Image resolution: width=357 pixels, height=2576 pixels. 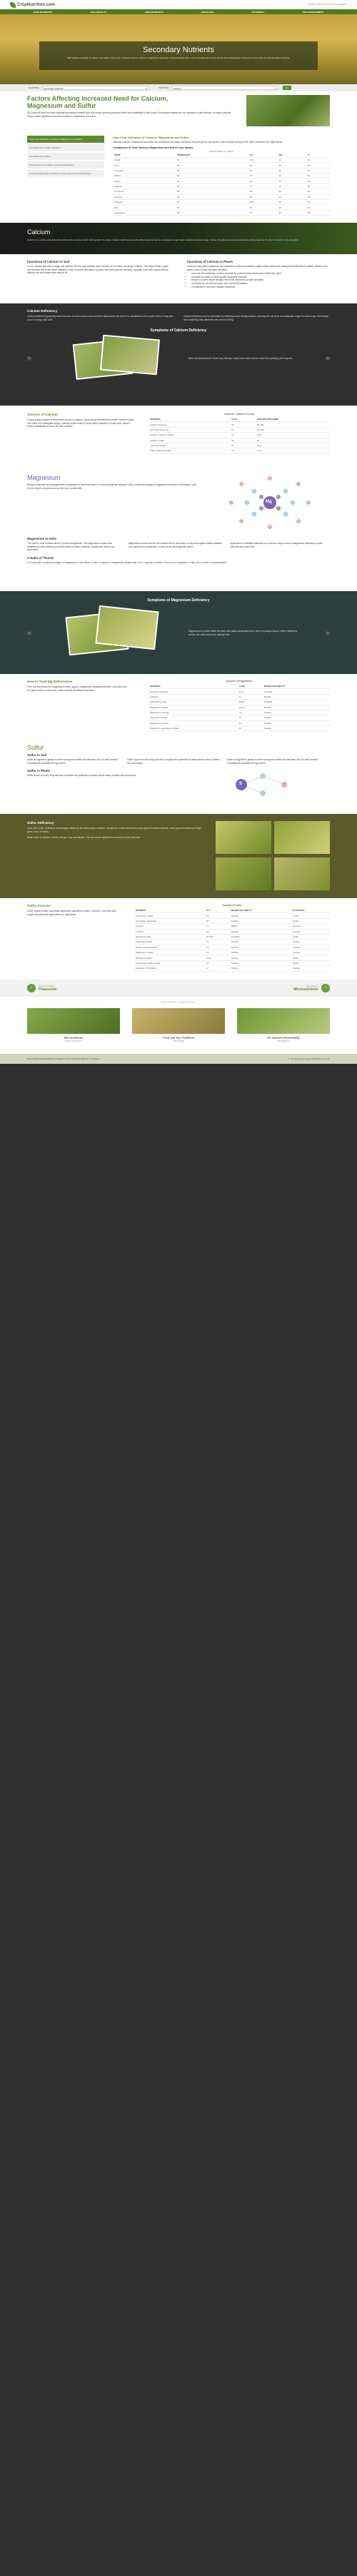 I want to click on nav-item-soil-fertility: SOIL FERTILITY, so click(x=99, y=13).